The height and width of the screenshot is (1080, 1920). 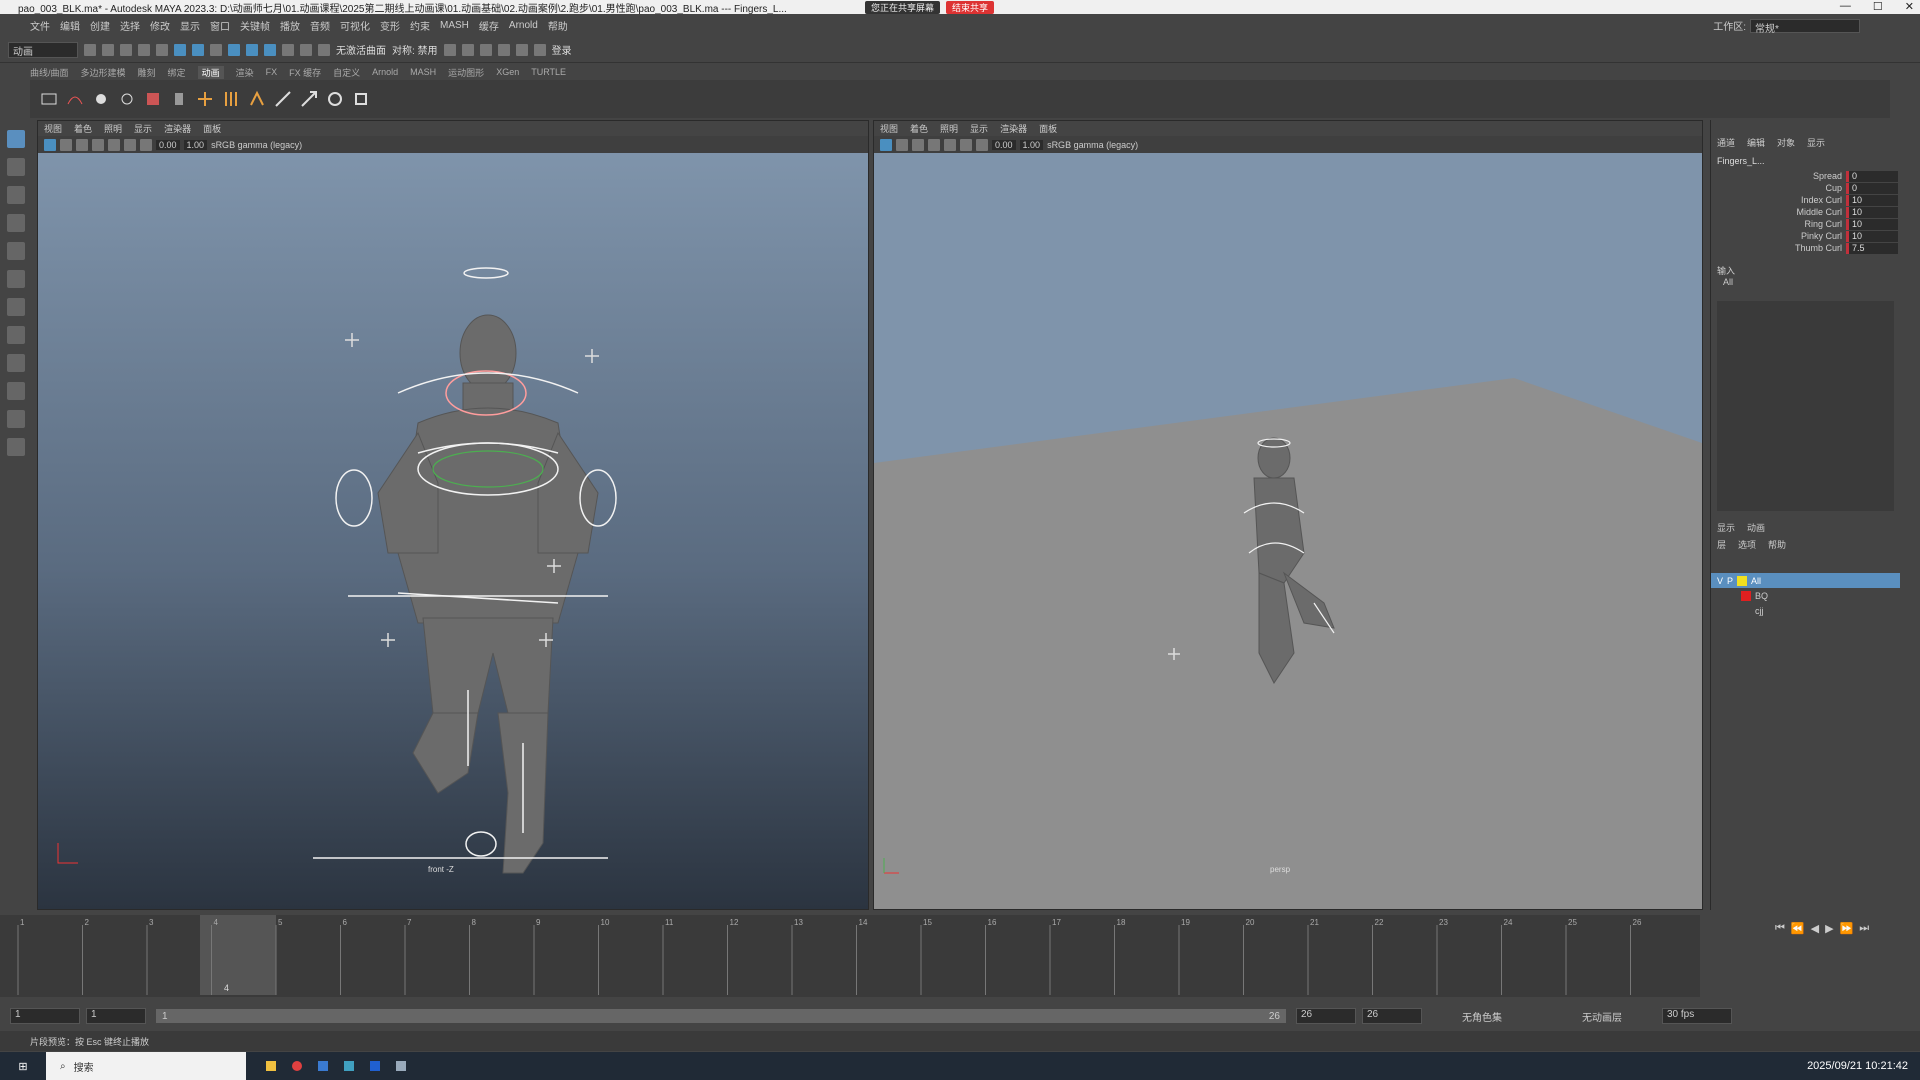 I want to click on cb-menu-edit: 编辑, so click(x=1756, y=142).